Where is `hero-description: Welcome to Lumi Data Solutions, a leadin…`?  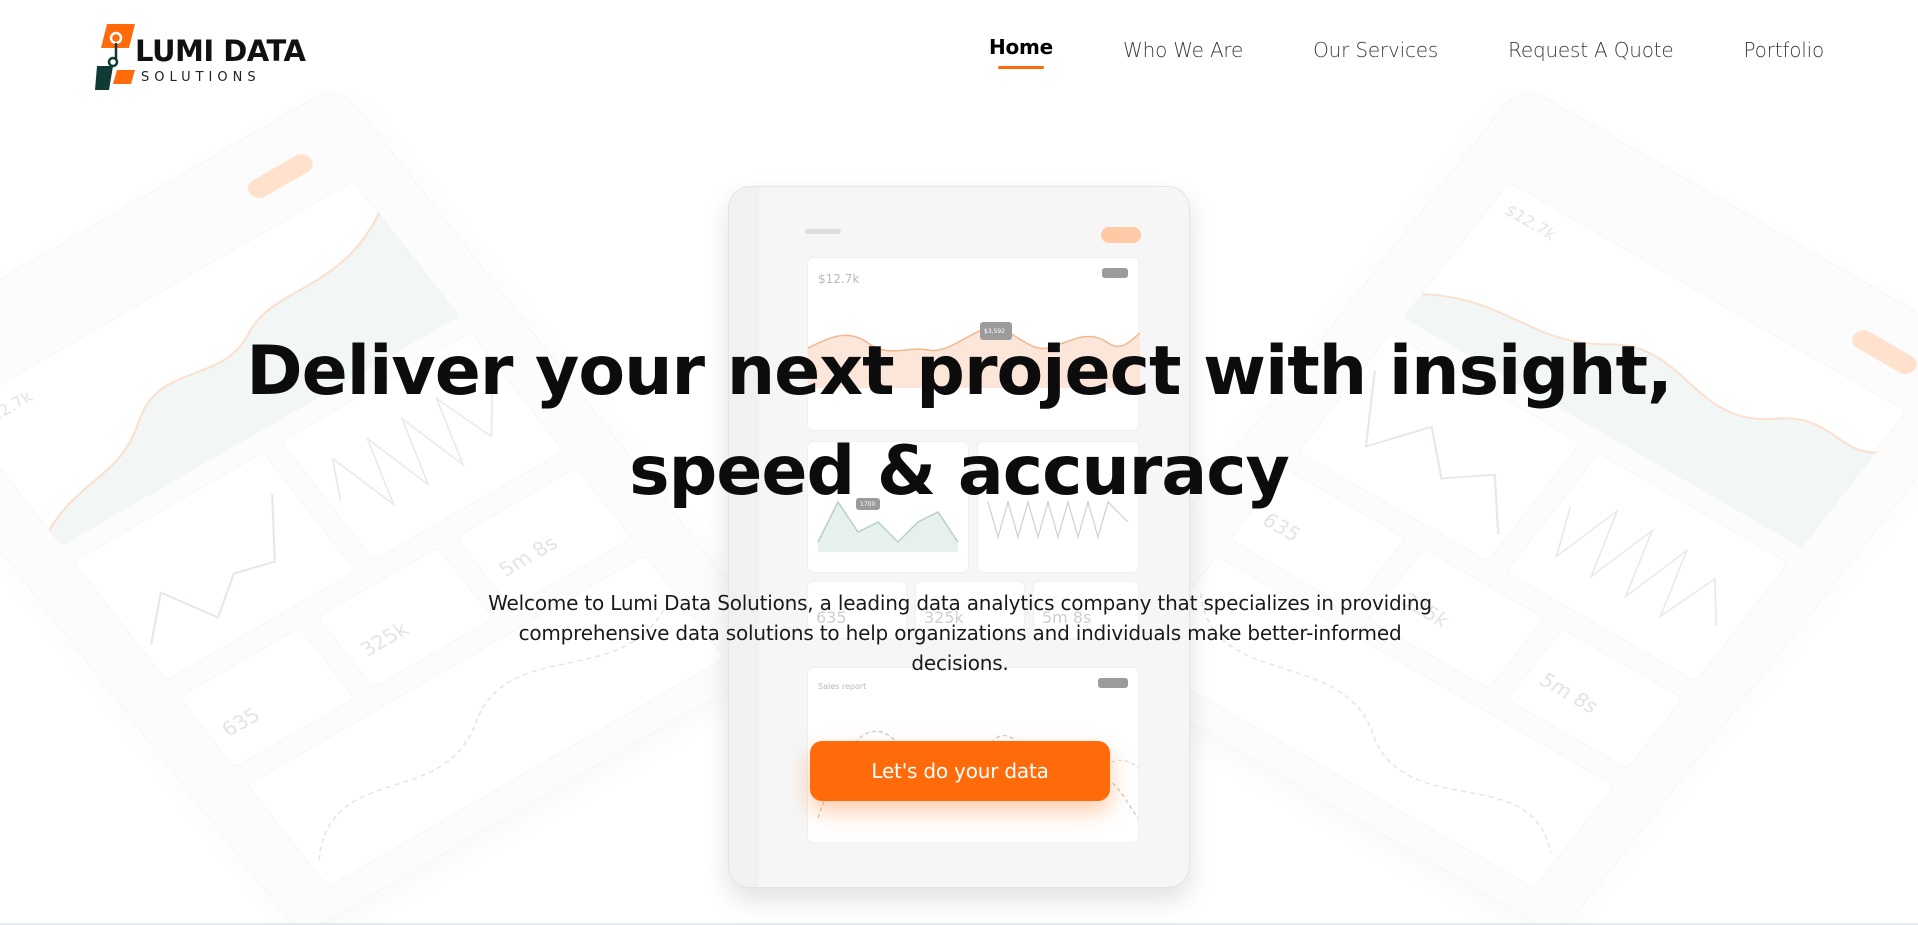
hero-description: Welcome to Lumi Data Solutions, a leadin… is located at coordinates (960, 633).